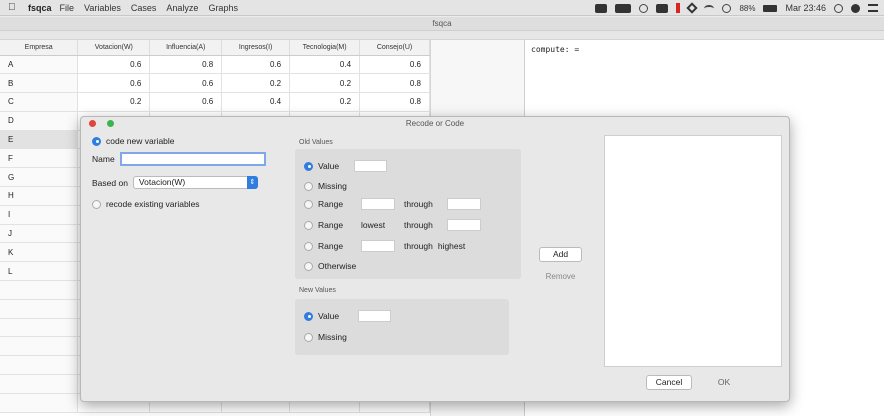 Image resolution: width=884 pixels, height=416 pixels. I want to click on menu-analyze: Analyze, so click(182, 8).